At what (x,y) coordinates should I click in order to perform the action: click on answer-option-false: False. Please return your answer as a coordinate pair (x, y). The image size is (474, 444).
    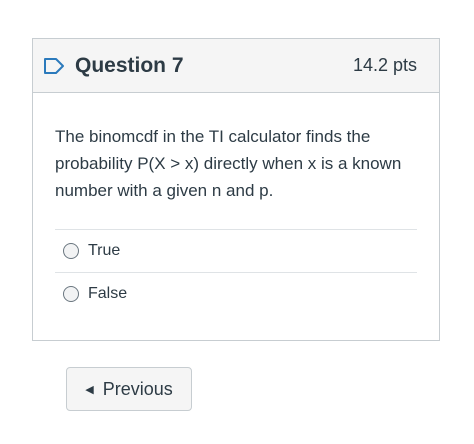
    Looking at the image, I should click on (236, 294).